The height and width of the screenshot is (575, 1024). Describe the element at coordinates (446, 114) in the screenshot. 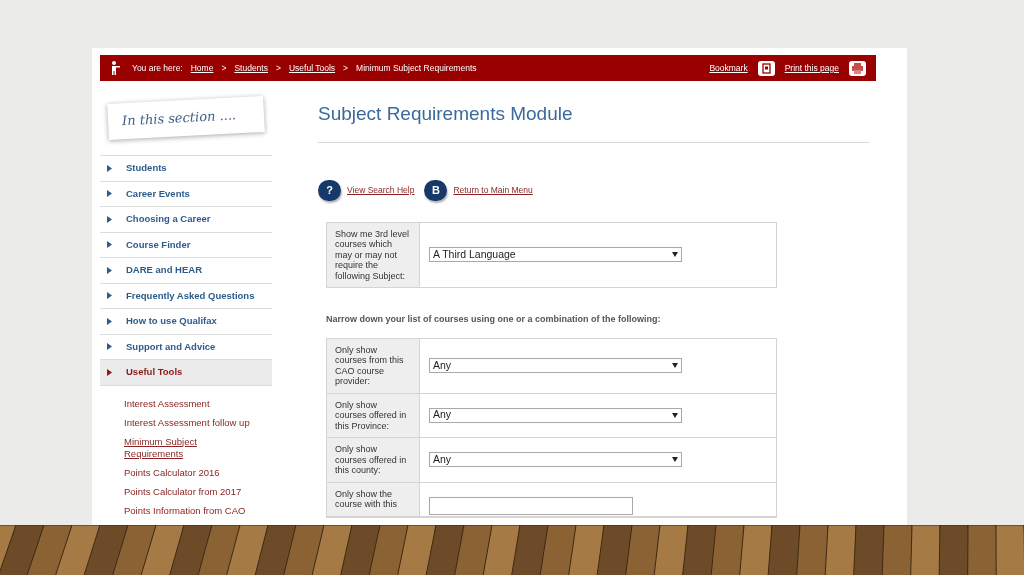

I see `page-title: Subject Requirements Module` at that location.